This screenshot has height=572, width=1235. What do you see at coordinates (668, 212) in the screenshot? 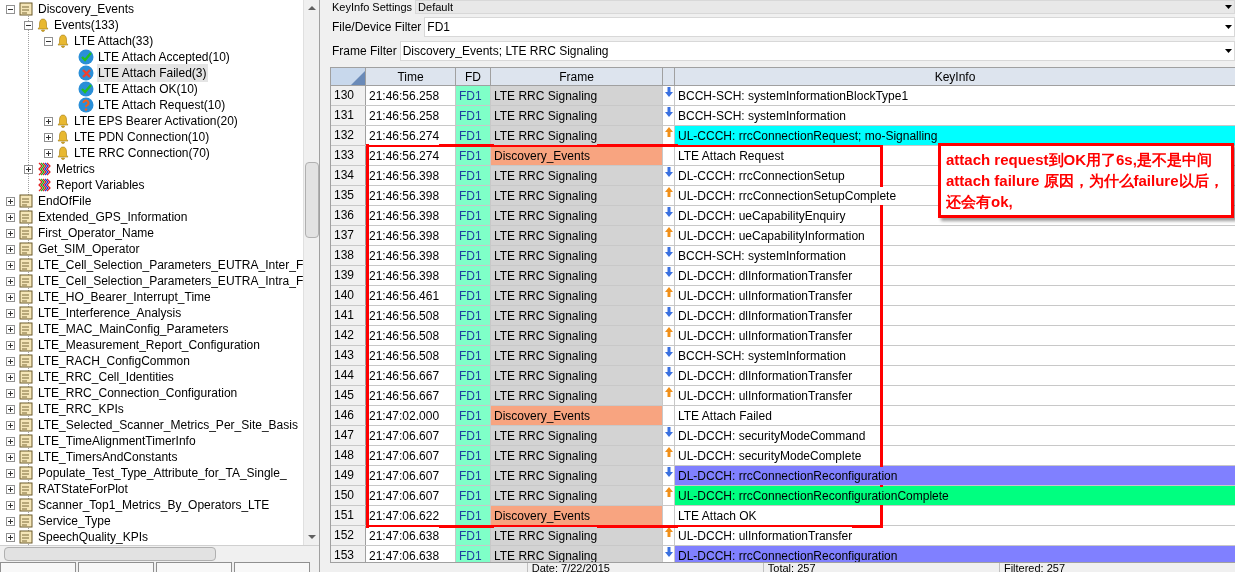
I see `down-arrow-icon` at bounding box center [668, 212].